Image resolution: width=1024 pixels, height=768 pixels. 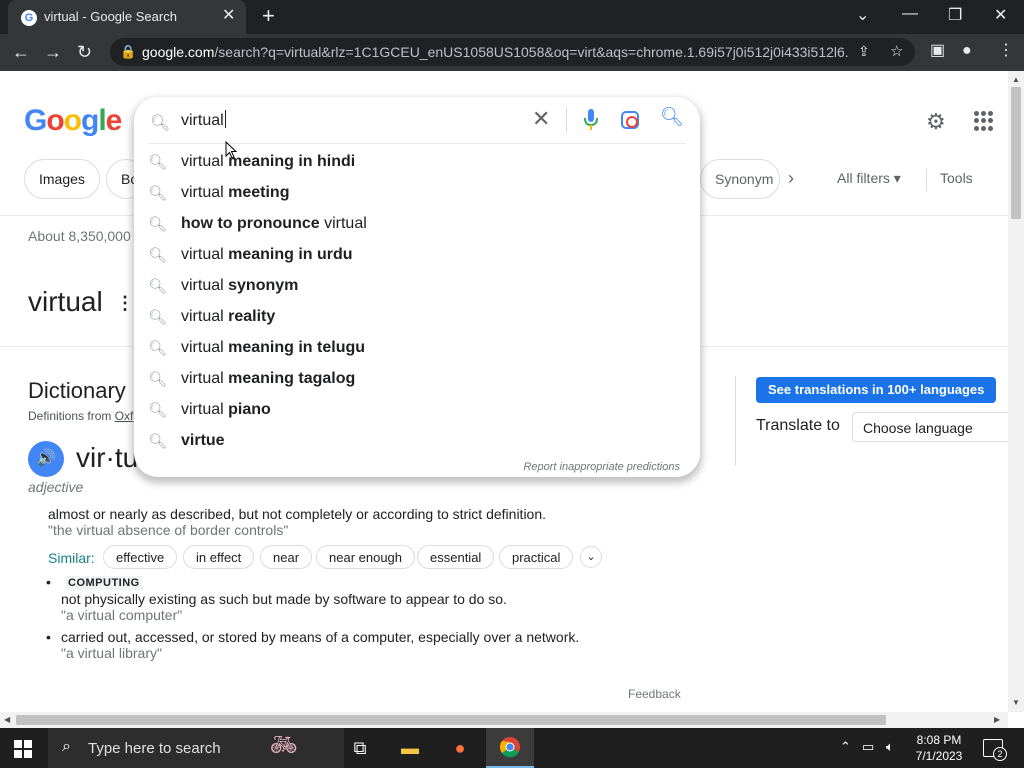 I want to click on suggestion-item: 🔍︎ virtue, so click(x=417, y=441).